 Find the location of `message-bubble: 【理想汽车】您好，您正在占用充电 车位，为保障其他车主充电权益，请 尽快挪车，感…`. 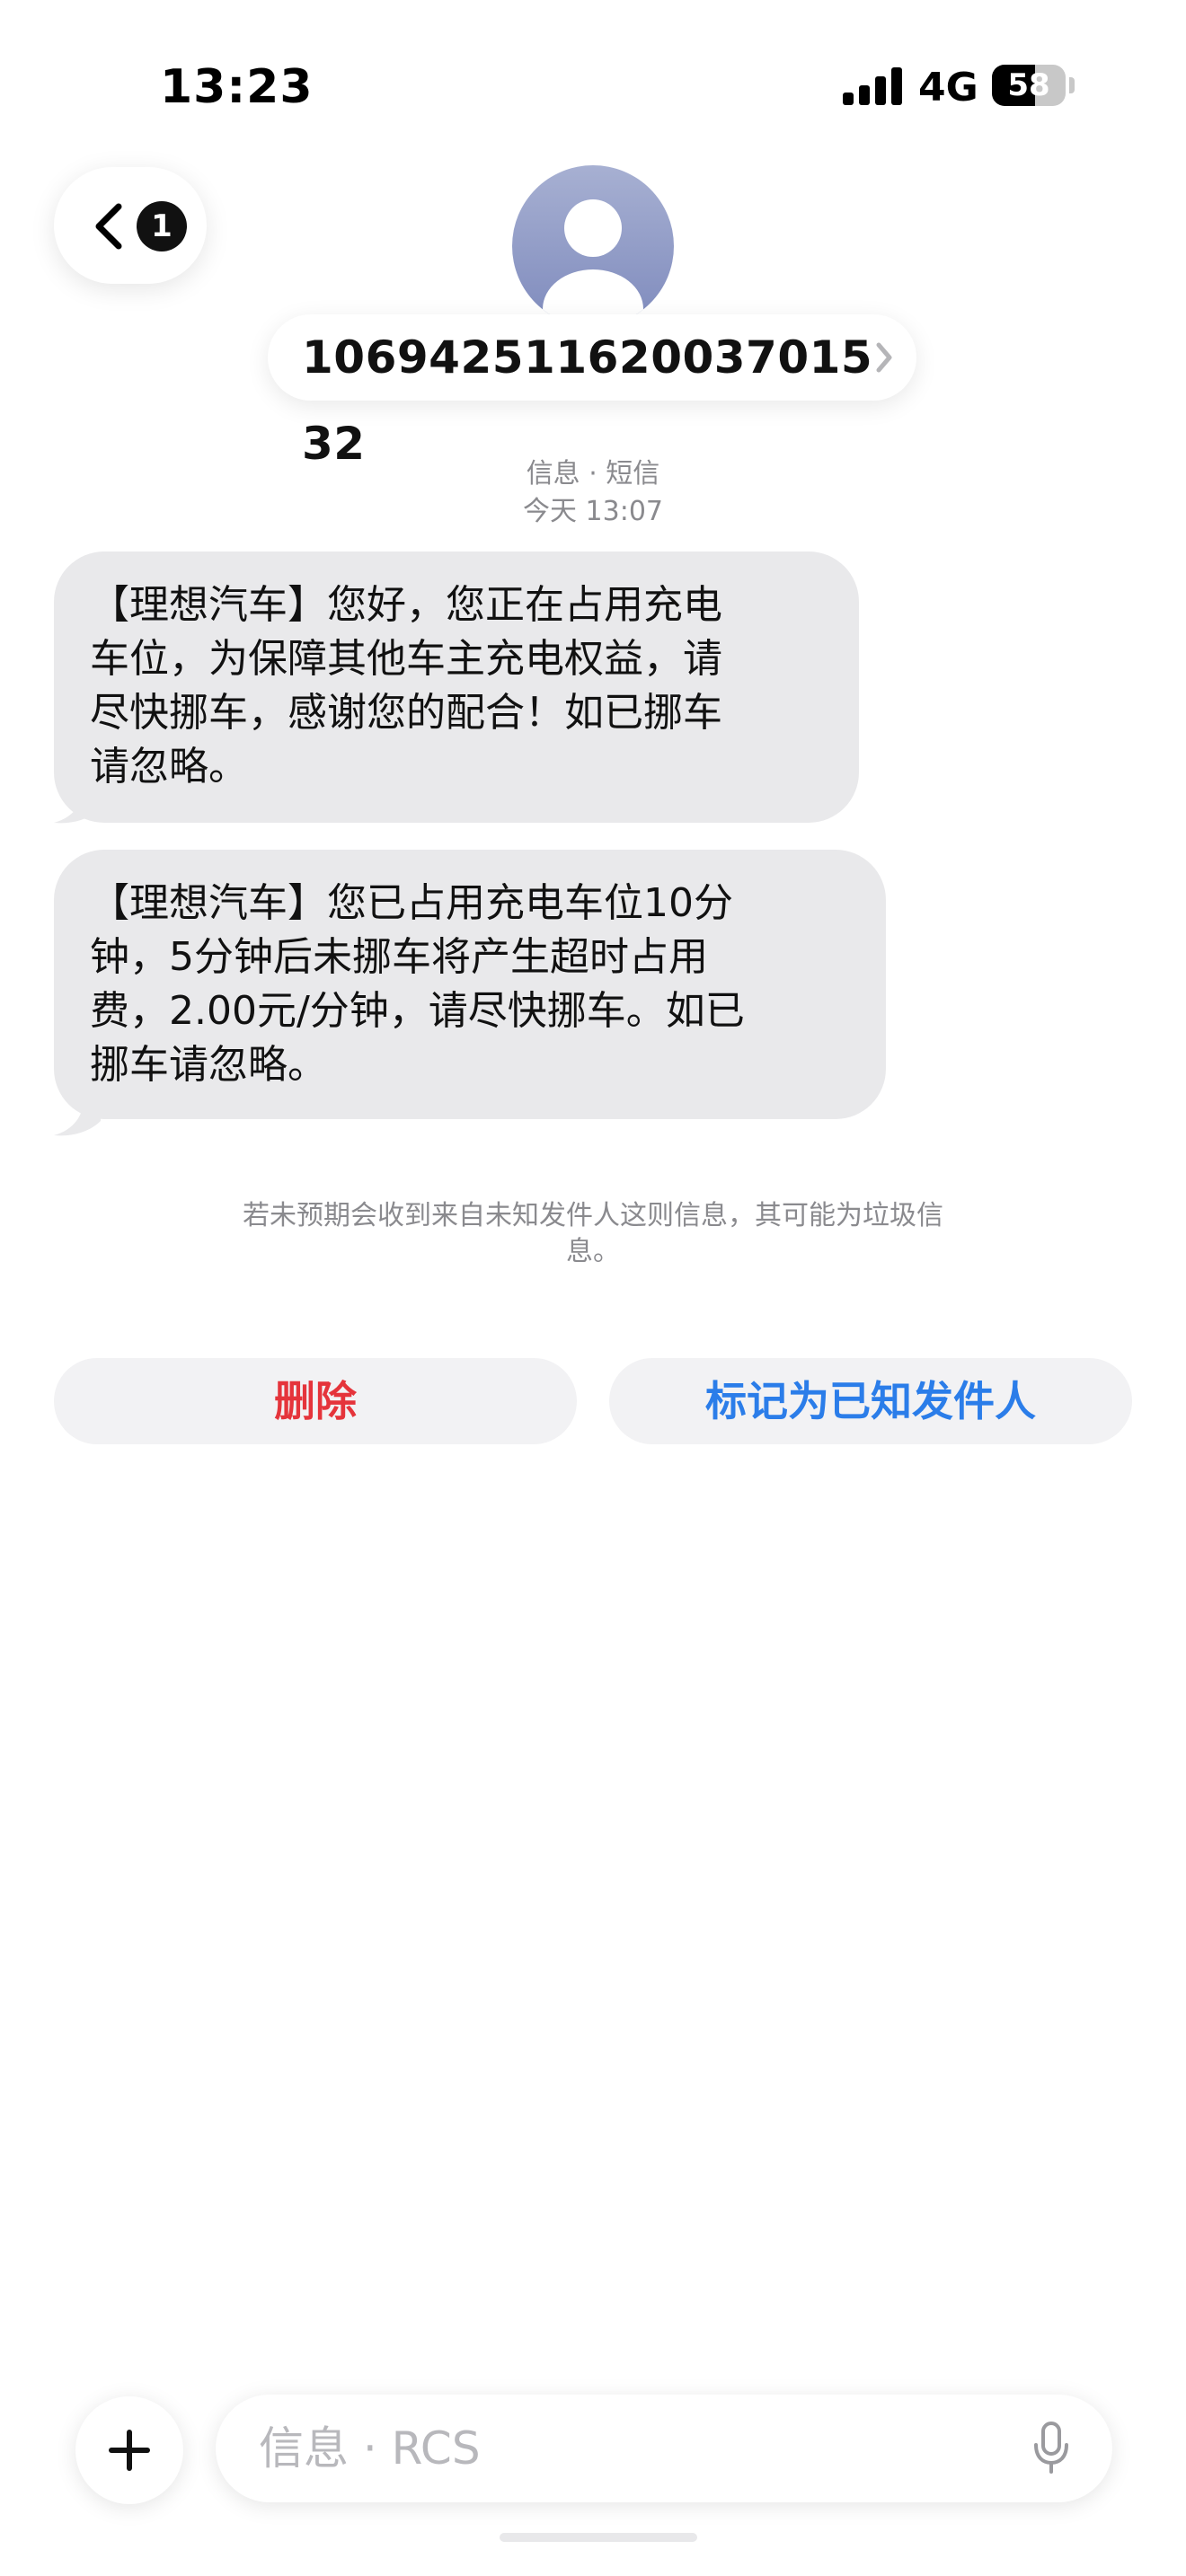

message-bubble: 【理想汽车】您好，您正在占用充电 车位，为保障其他车主充电权益，请 尽快挪车，感… is located at coordinates (456, 687).